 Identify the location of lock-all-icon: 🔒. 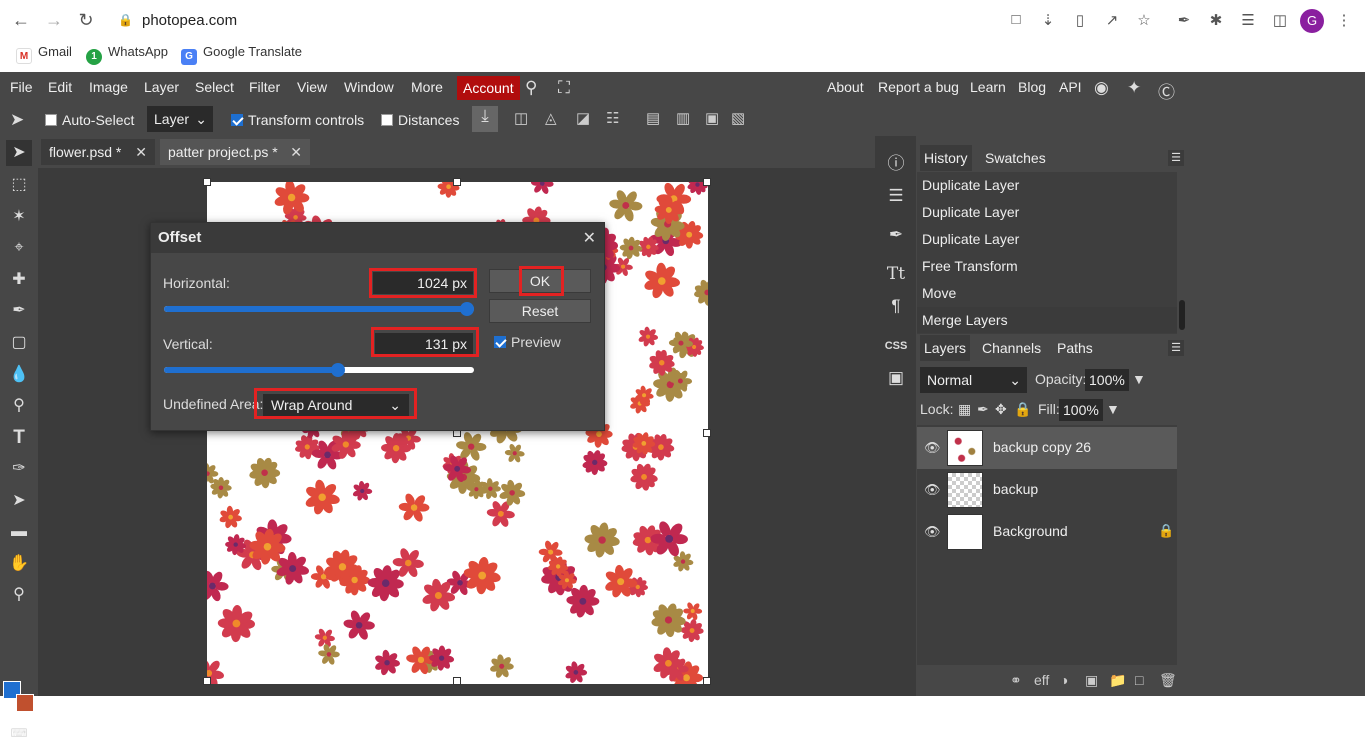
(1022, 409).